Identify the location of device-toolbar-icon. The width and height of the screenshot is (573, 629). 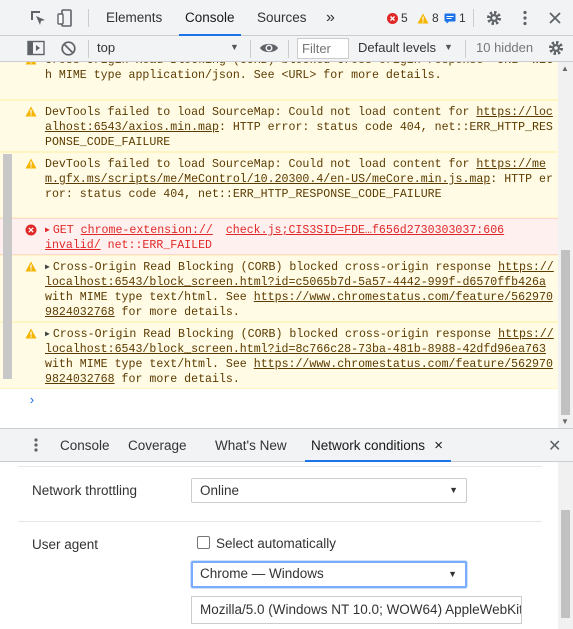
(66, 18).